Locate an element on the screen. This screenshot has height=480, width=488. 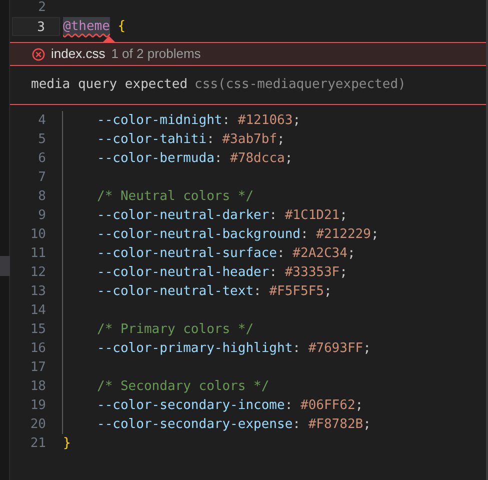
code-comment: /* Primary colors */ is located at coordinates (175, 329).